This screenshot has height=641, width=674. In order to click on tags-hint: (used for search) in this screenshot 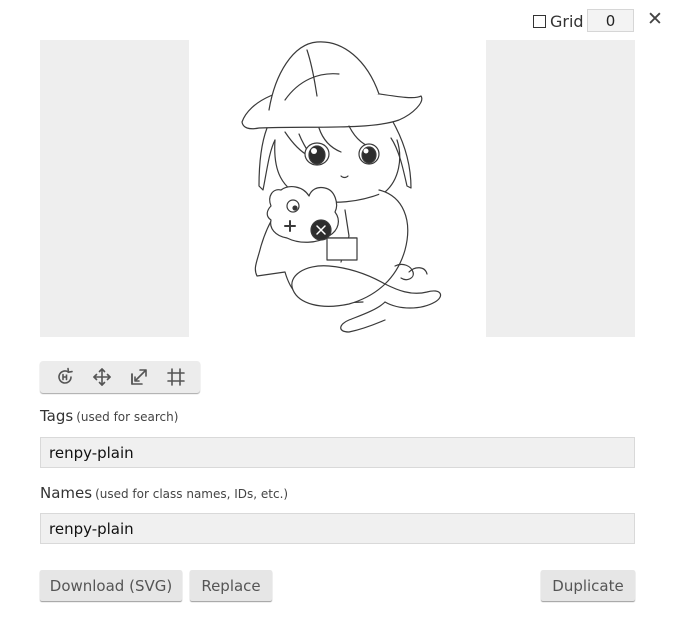, I will do `click(127, 417)`.